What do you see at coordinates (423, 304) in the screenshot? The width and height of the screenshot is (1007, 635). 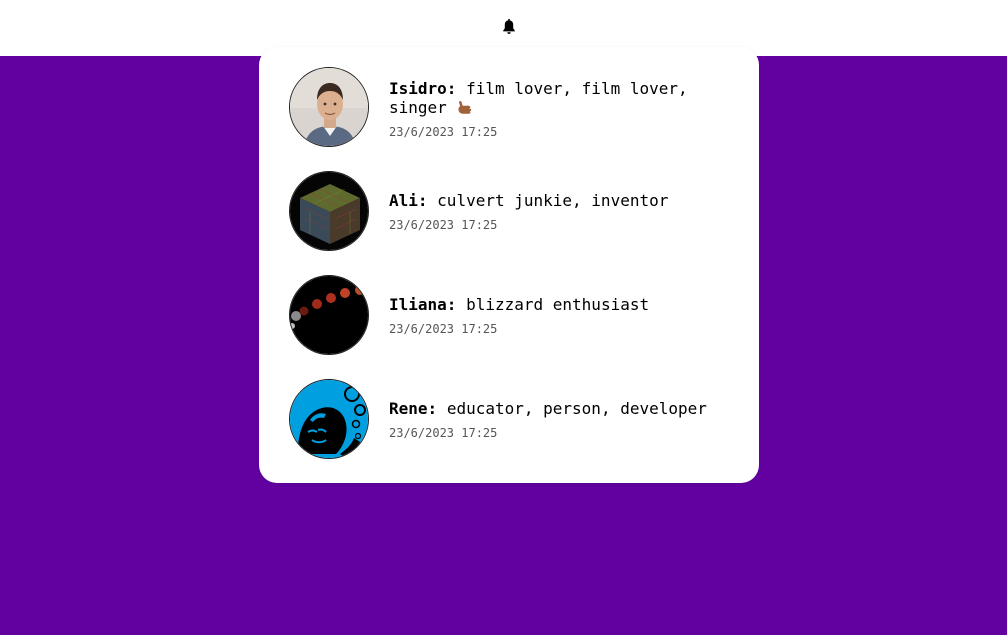 I see `sender-name: Iliana:` at bounding box center [423, 304].